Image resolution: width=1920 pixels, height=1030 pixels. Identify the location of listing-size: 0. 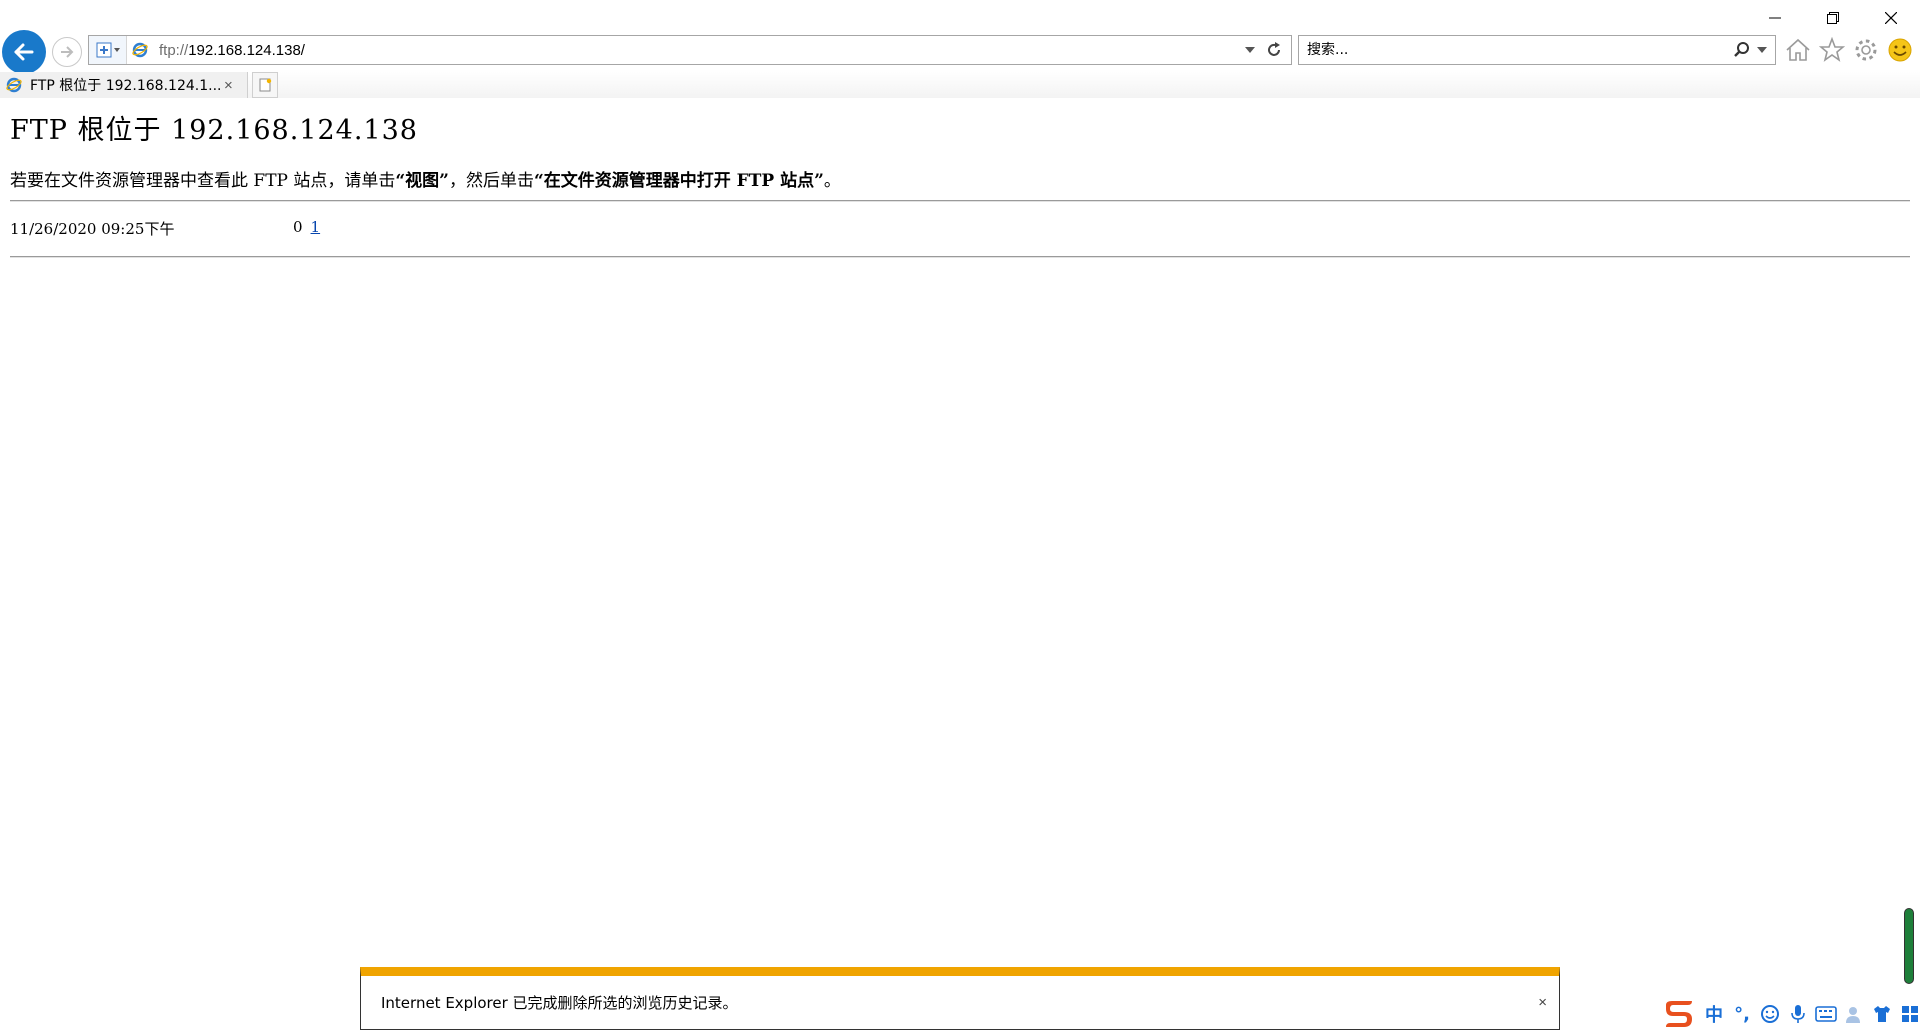
(298, 227).